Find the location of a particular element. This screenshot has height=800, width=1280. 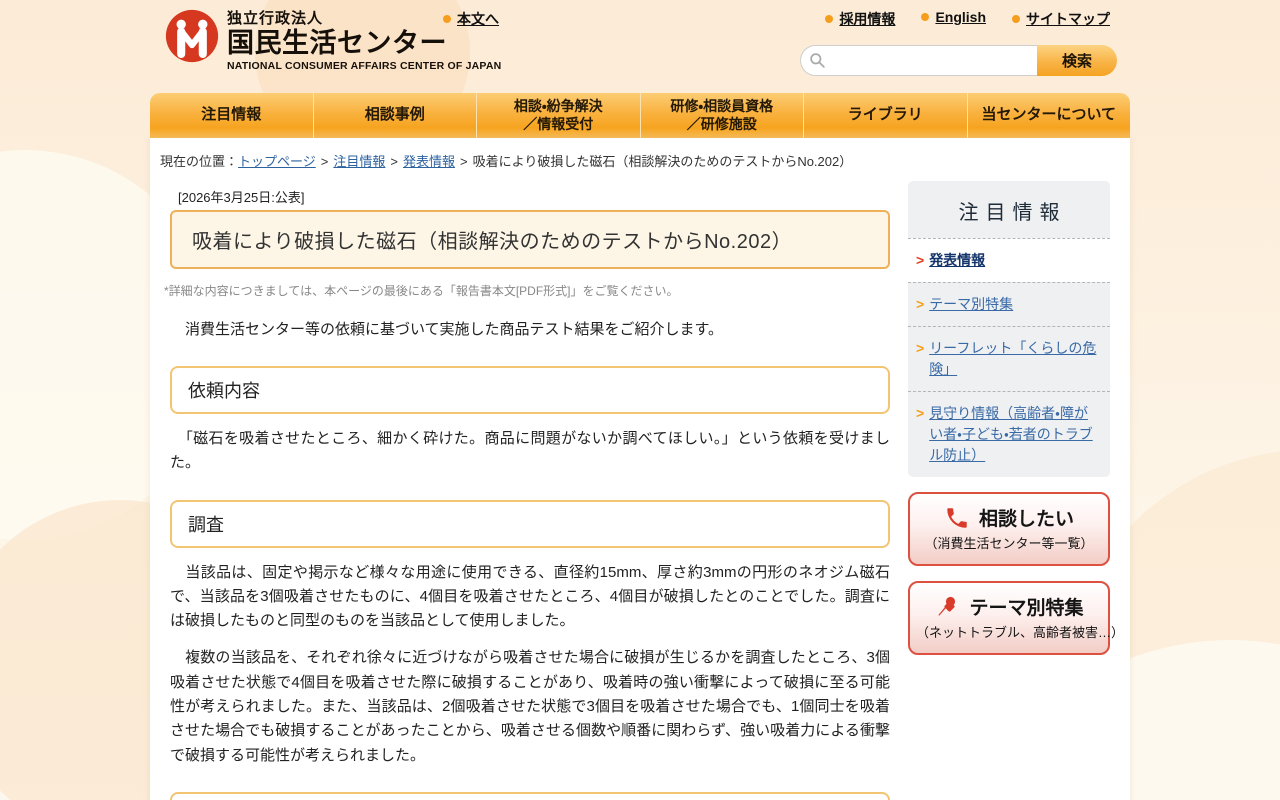

consultation-banner-subtitle: （消費生活センター等一覧） is located at coordinates (1009, 543).